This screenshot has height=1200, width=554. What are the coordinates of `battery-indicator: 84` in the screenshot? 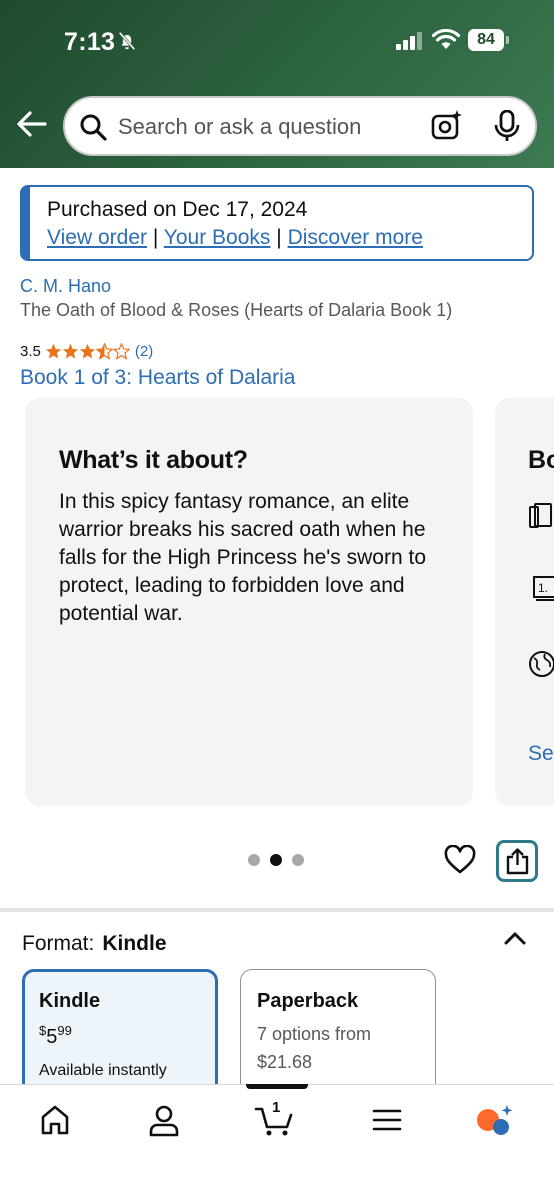 It's located at (489, 40).